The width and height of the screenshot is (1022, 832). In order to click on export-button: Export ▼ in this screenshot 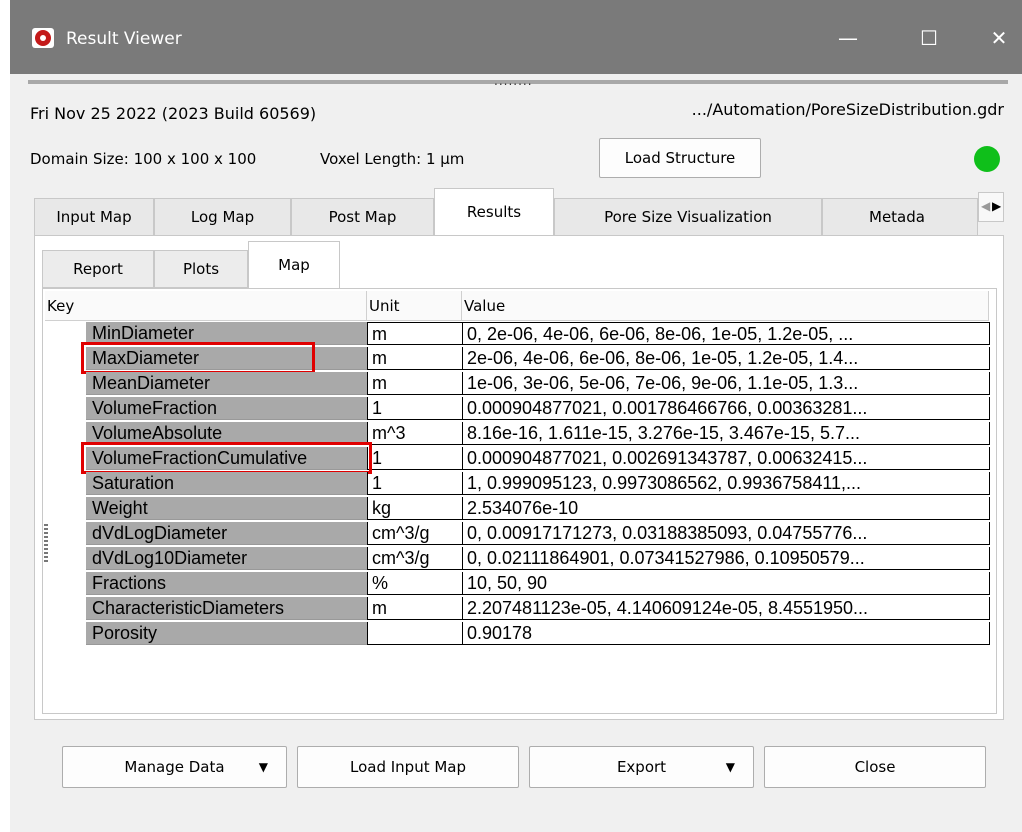, I will do `click(641, 767)`.